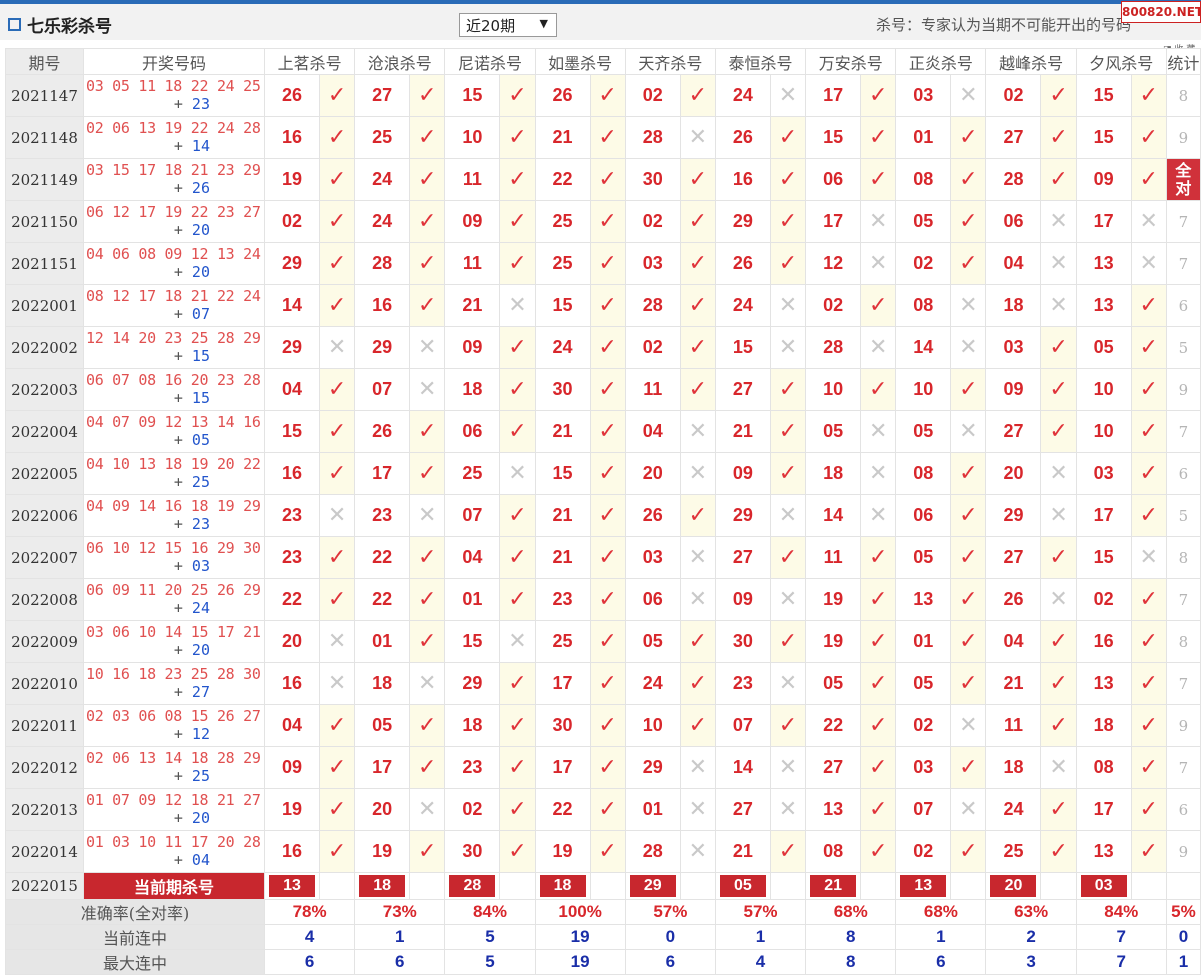 The image size is (1201, 977). Describe the element at coordinates (1031, 962) in the screenshot. I see `max-streak-row-value: 3` at that location.